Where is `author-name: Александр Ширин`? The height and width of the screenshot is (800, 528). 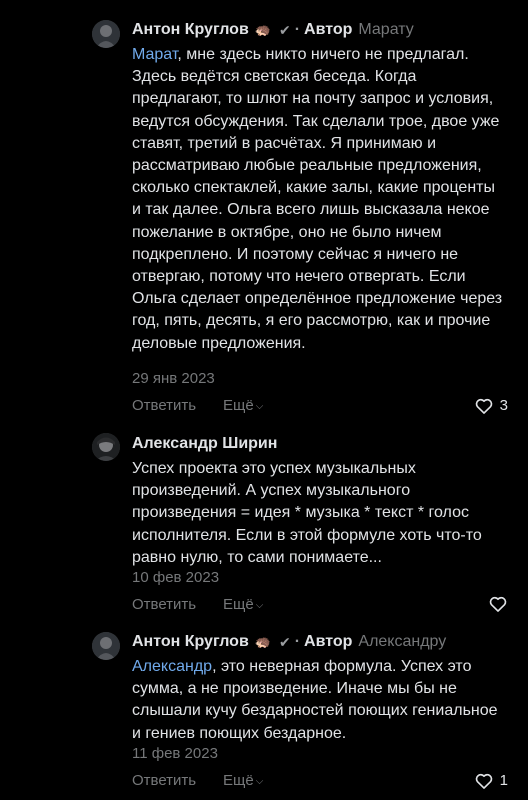
author-name: Александр Ширин is located at coordinates (204, 444).